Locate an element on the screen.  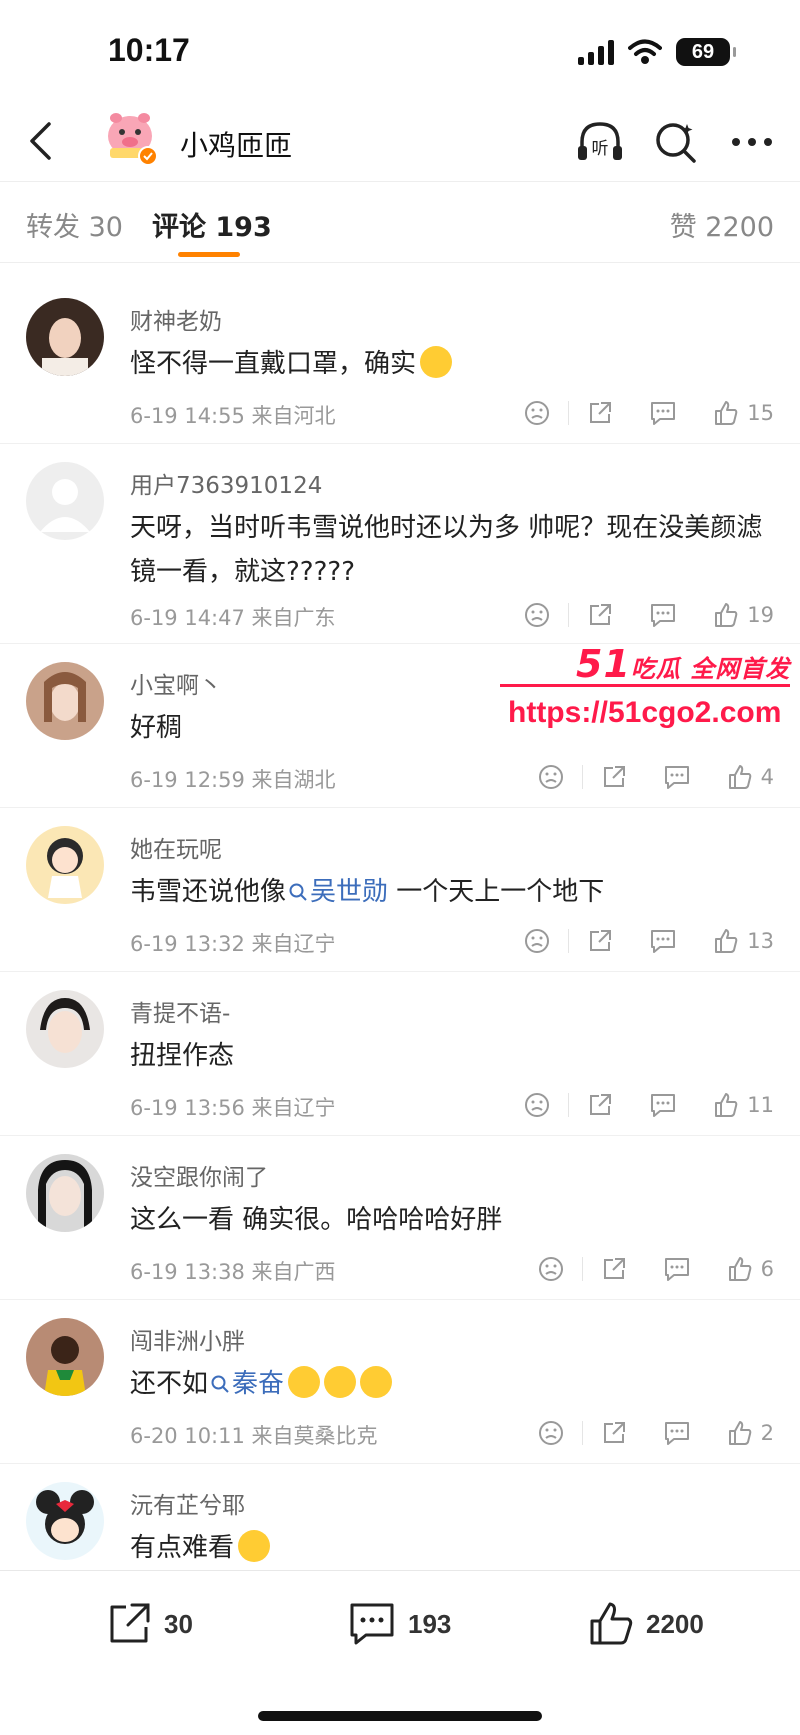
comment-meta: 6-20 10:11 来自莫桑比克 is located at coordinates (254, 1435).